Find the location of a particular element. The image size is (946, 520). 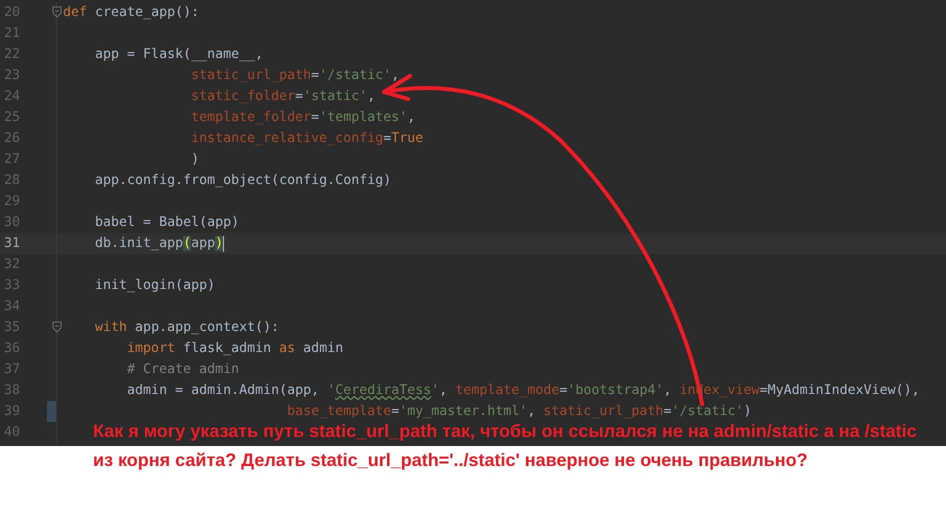

line-number: 28 is located at coordinates (12, 180).